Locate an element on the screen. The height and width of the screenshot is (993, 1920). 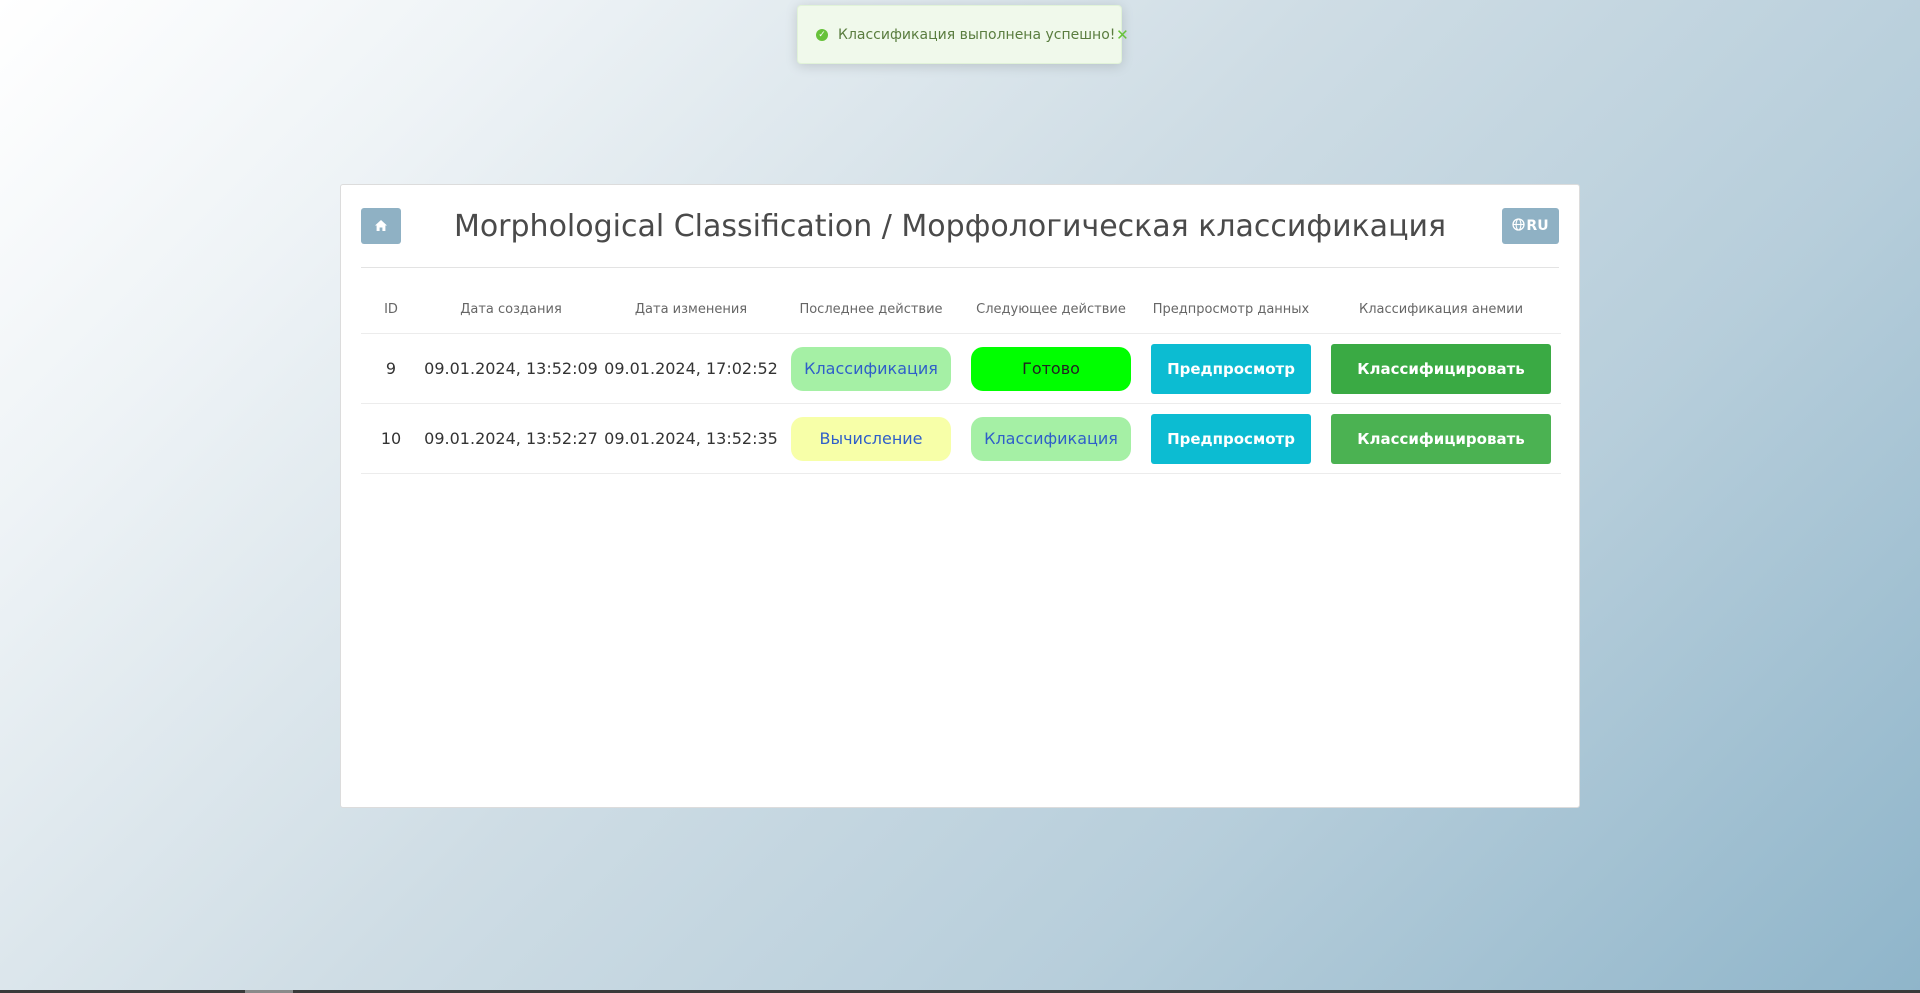
next-action-badge: Классификация is located at coordinates (1051, 438).